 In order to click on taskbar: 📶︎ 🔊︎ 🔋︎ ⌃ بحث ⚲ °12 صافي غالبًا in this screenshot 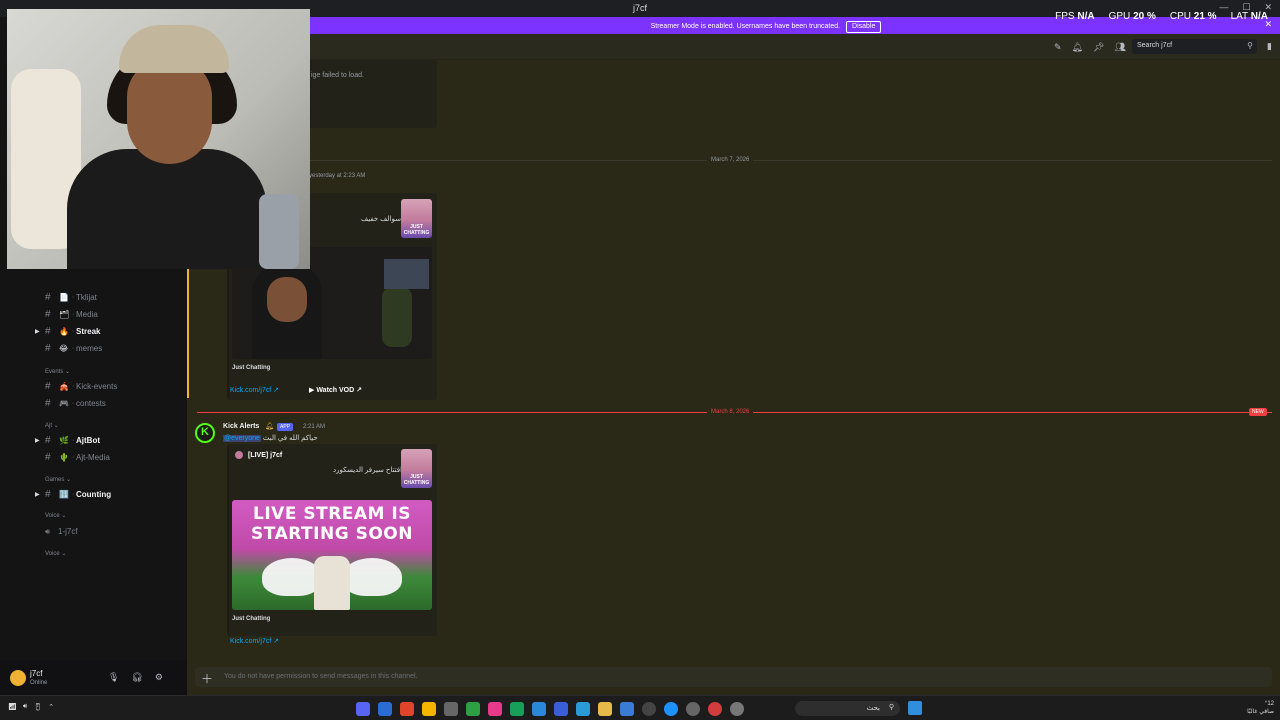, I will do `click(640, 707)`.